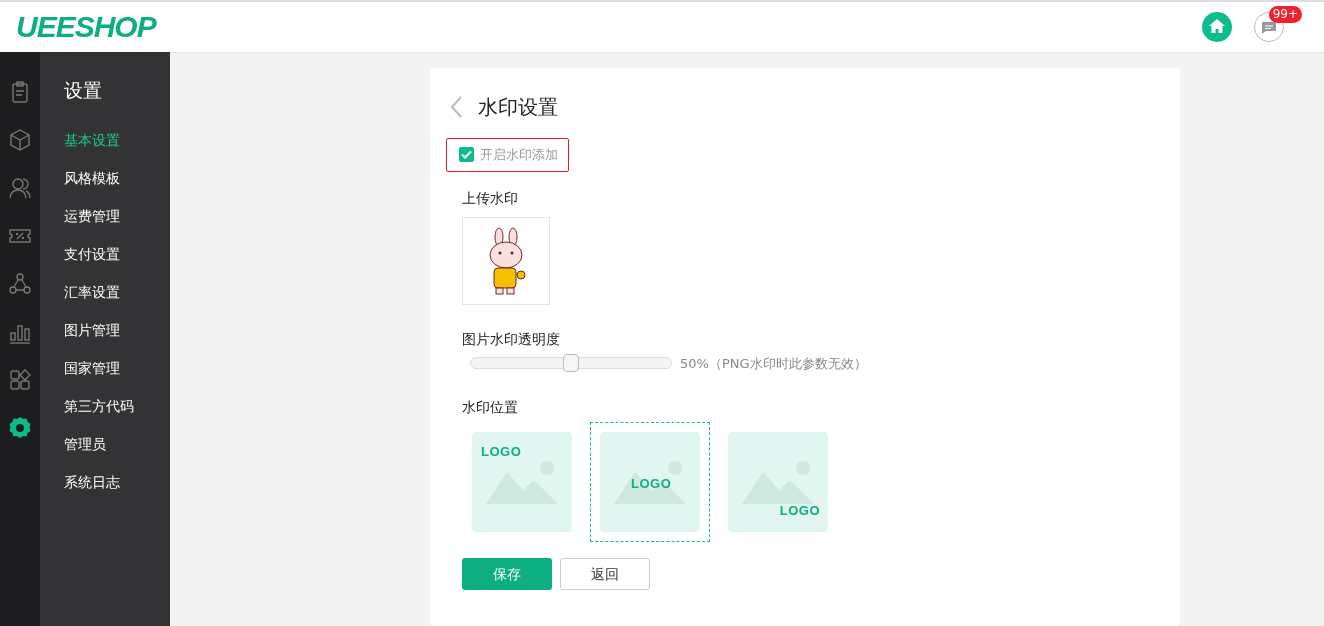 The image size is (1324, 626). I want to click on page-title: 水印设置, so click(518, 107).